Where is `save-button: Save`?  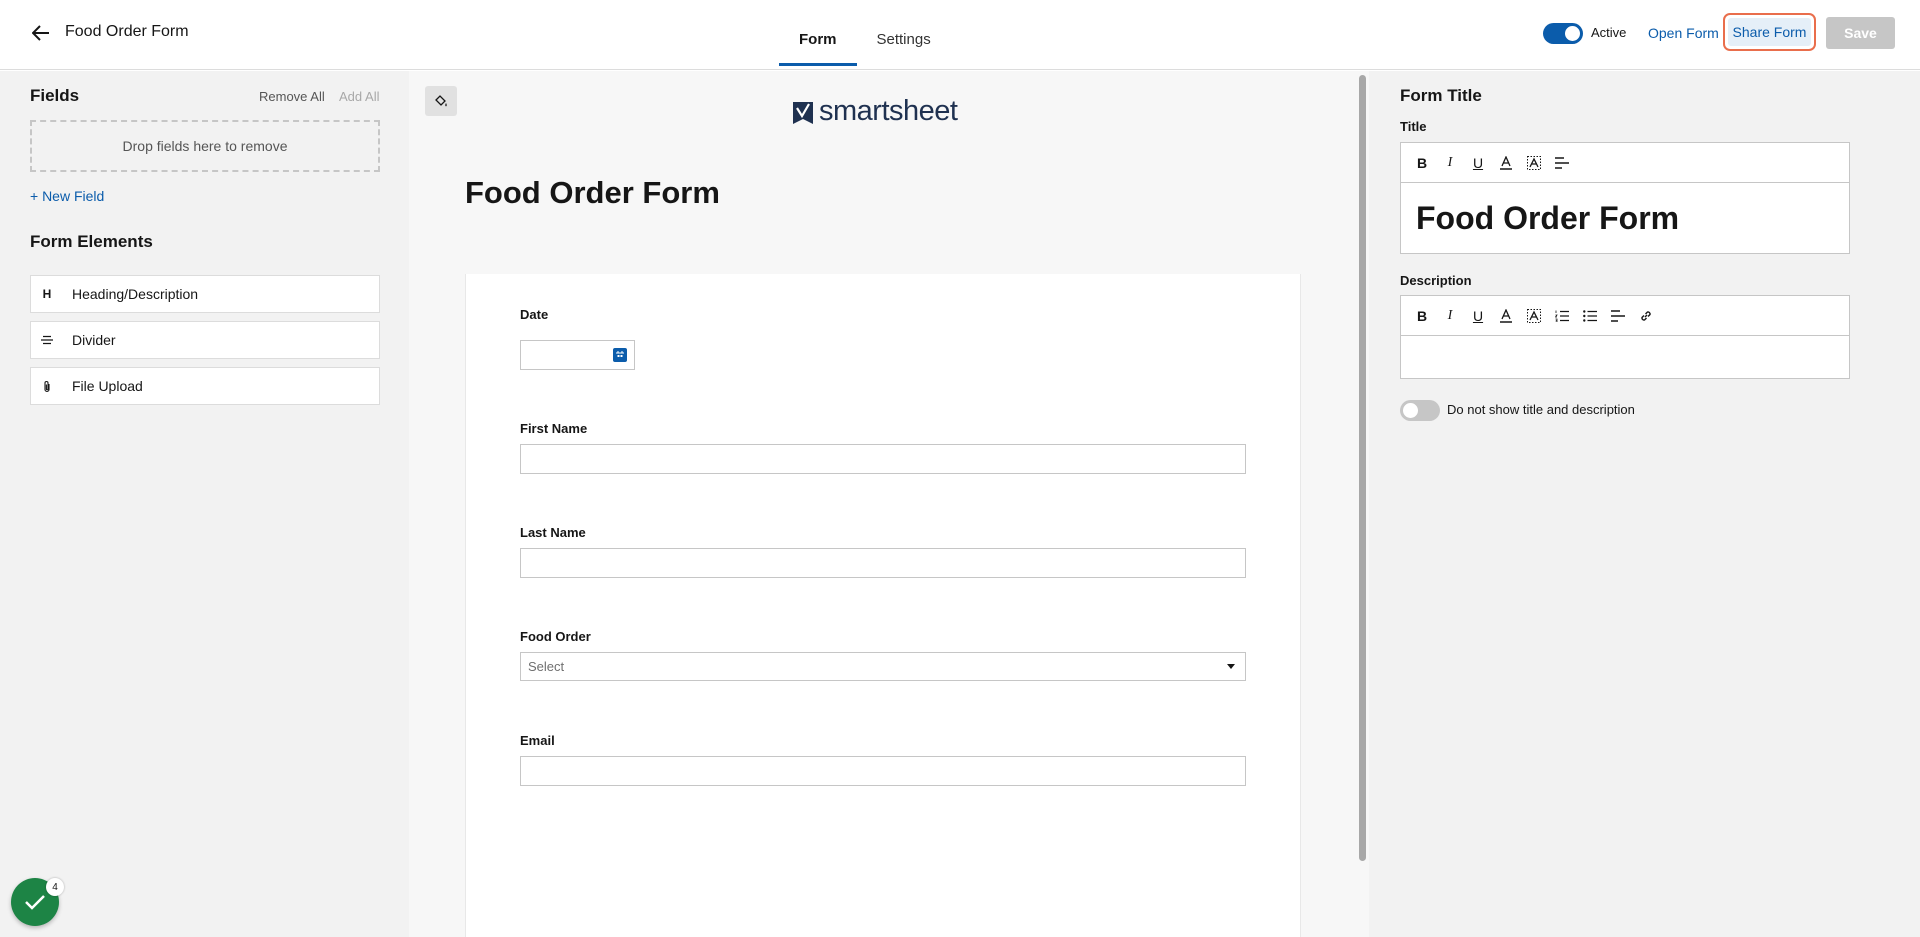 save-button: Save is located at coordinates (1860, 33).